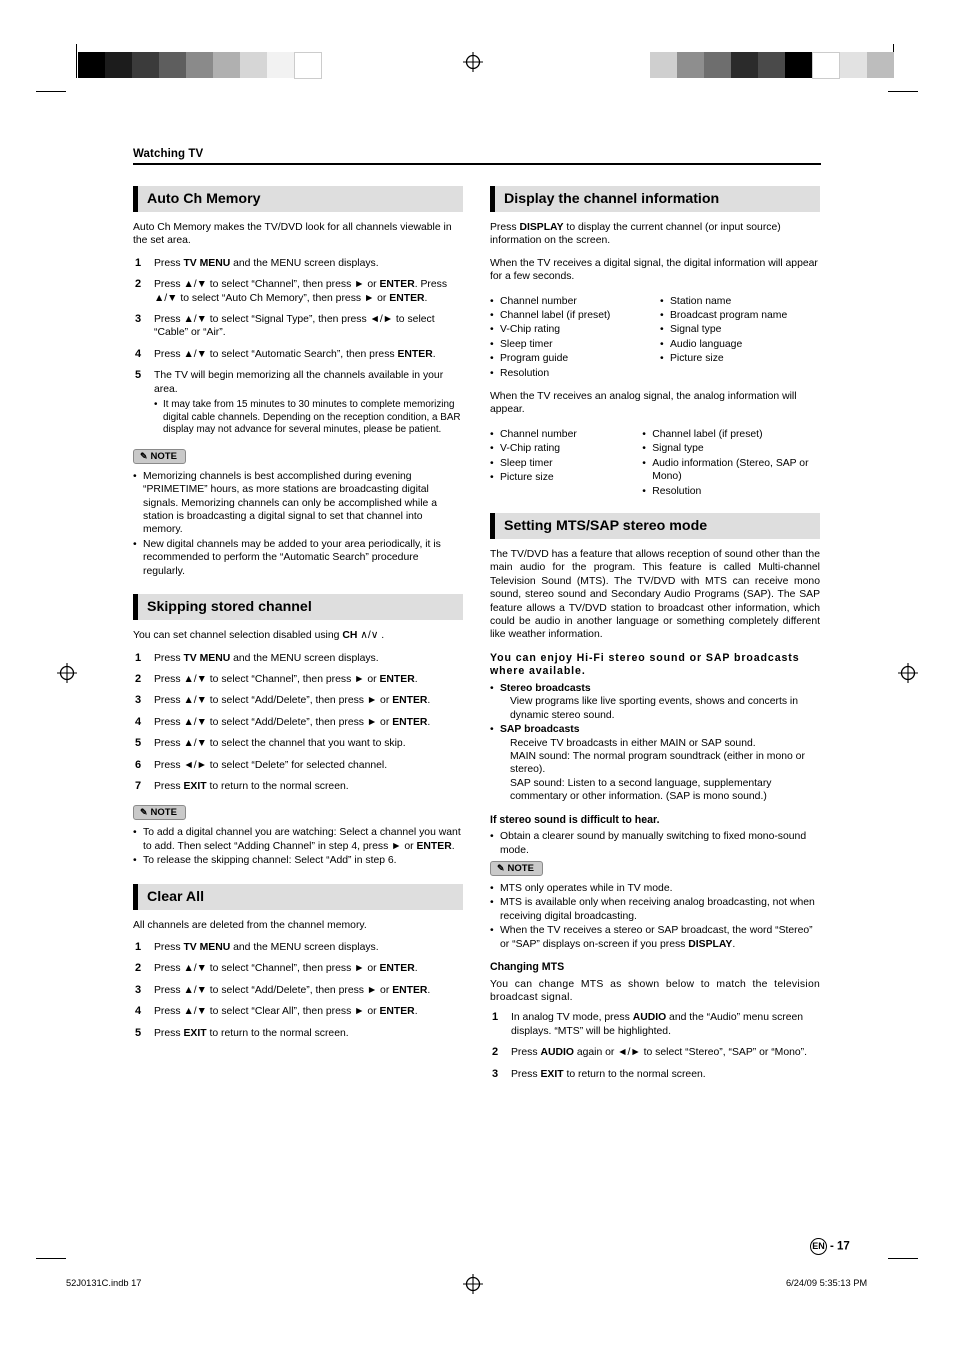 This screenshot has height=1350, width=954. I want to click on difficult-subhead: If stereo sound is difficult to hear., so click(575, 819).